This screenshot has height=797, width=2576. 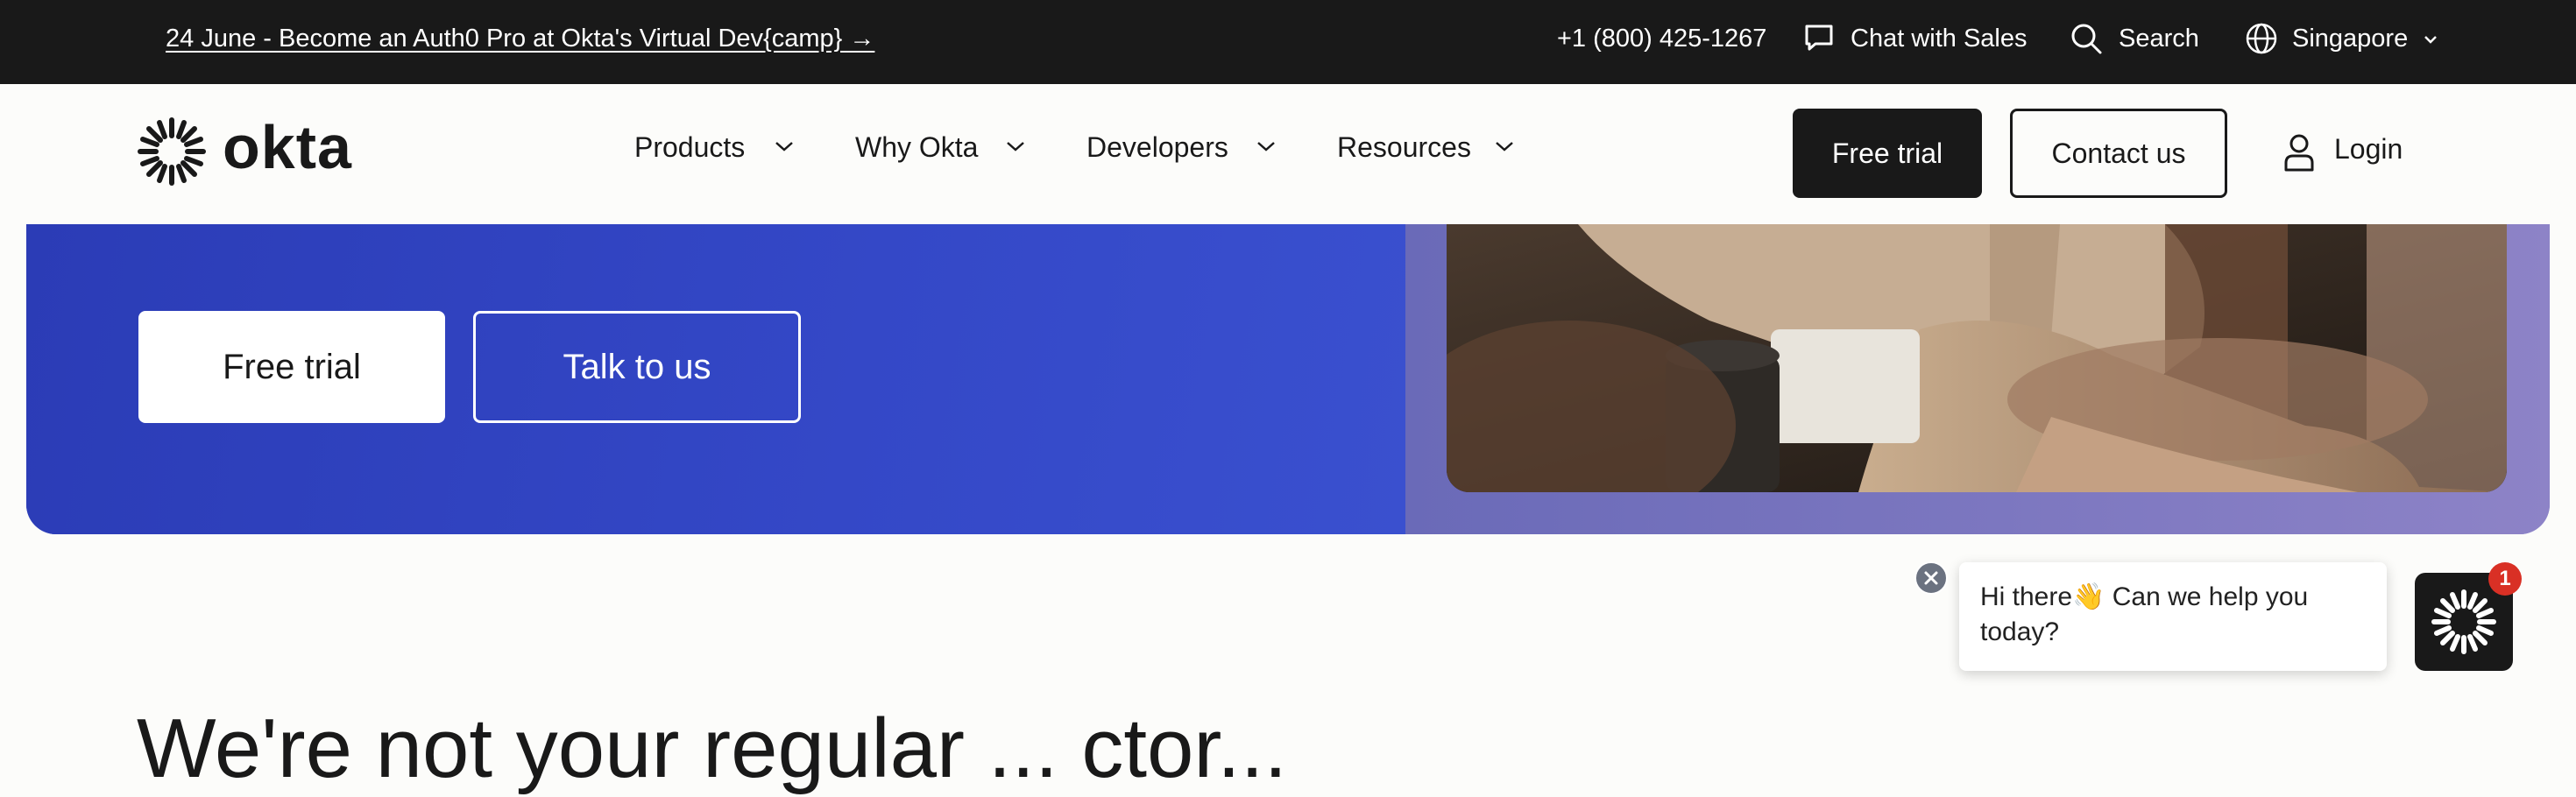 I want to click on user-icon, so click(x=2299, y=152).